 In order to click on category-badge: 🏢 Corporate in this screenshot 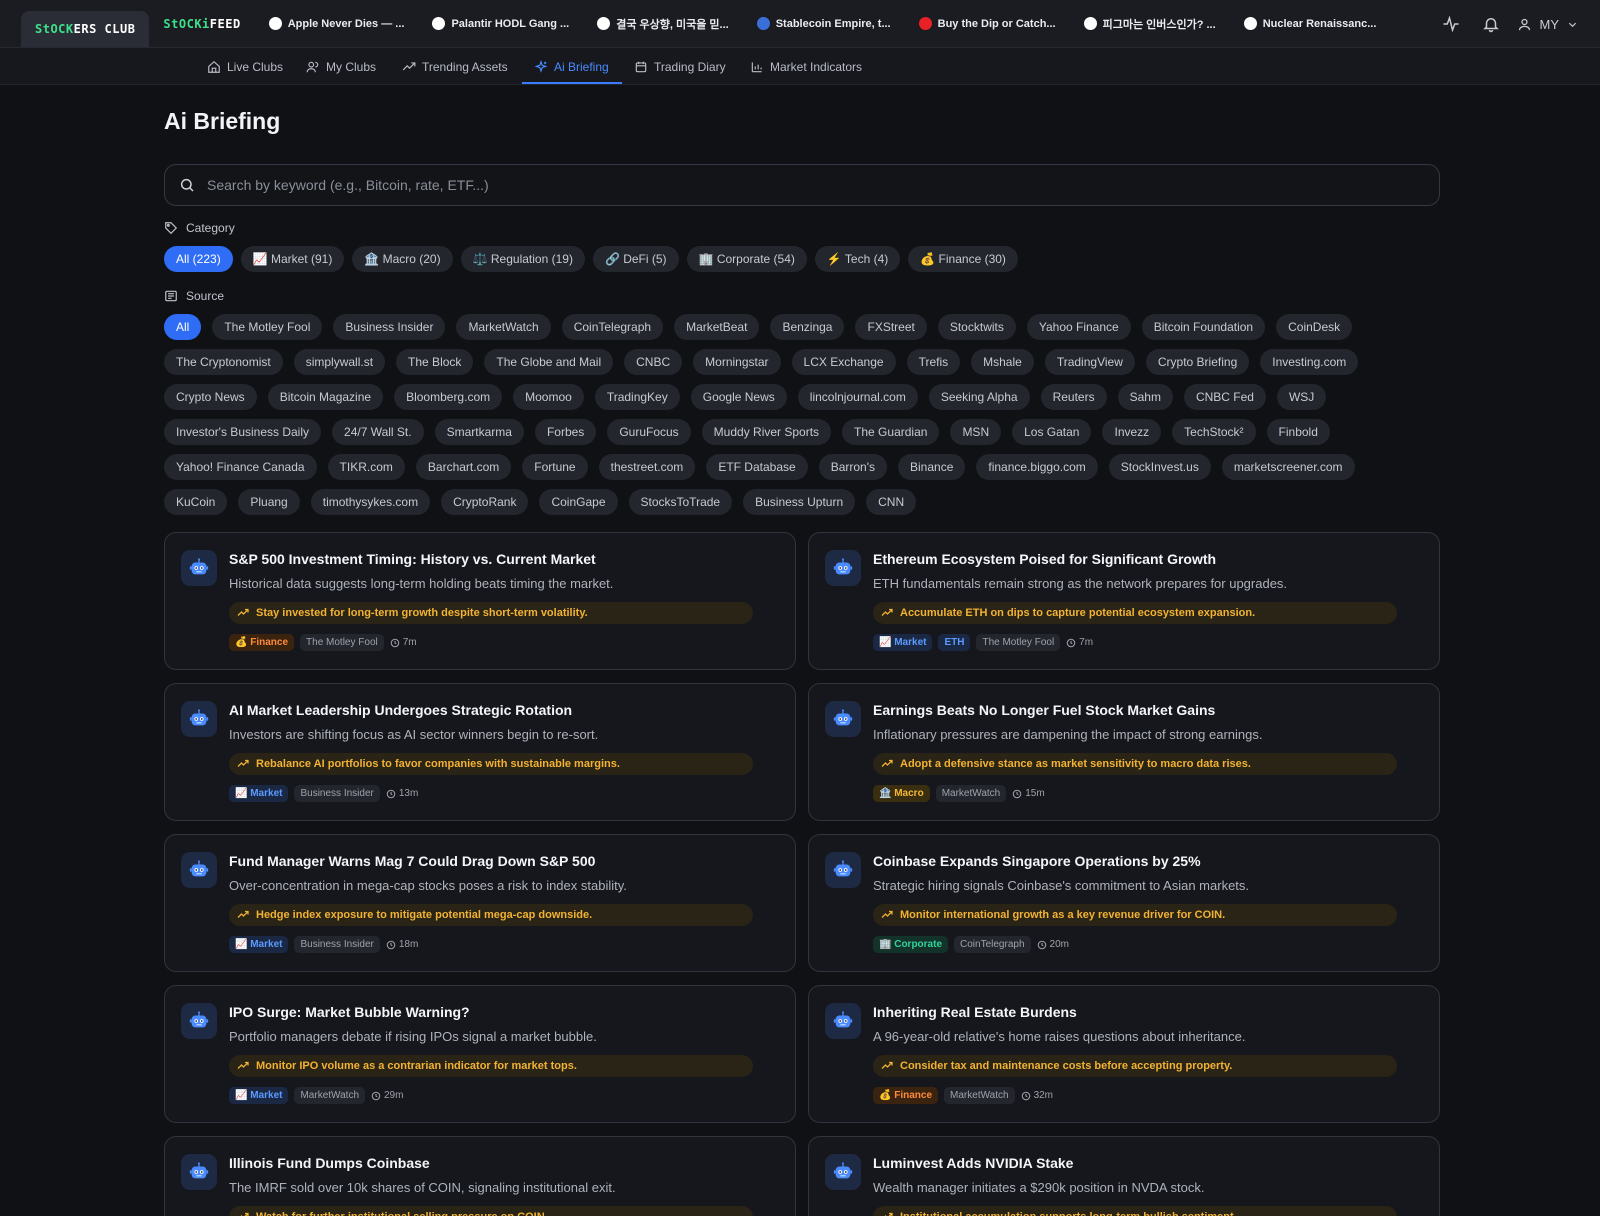, I will do `click(911, 944)`.